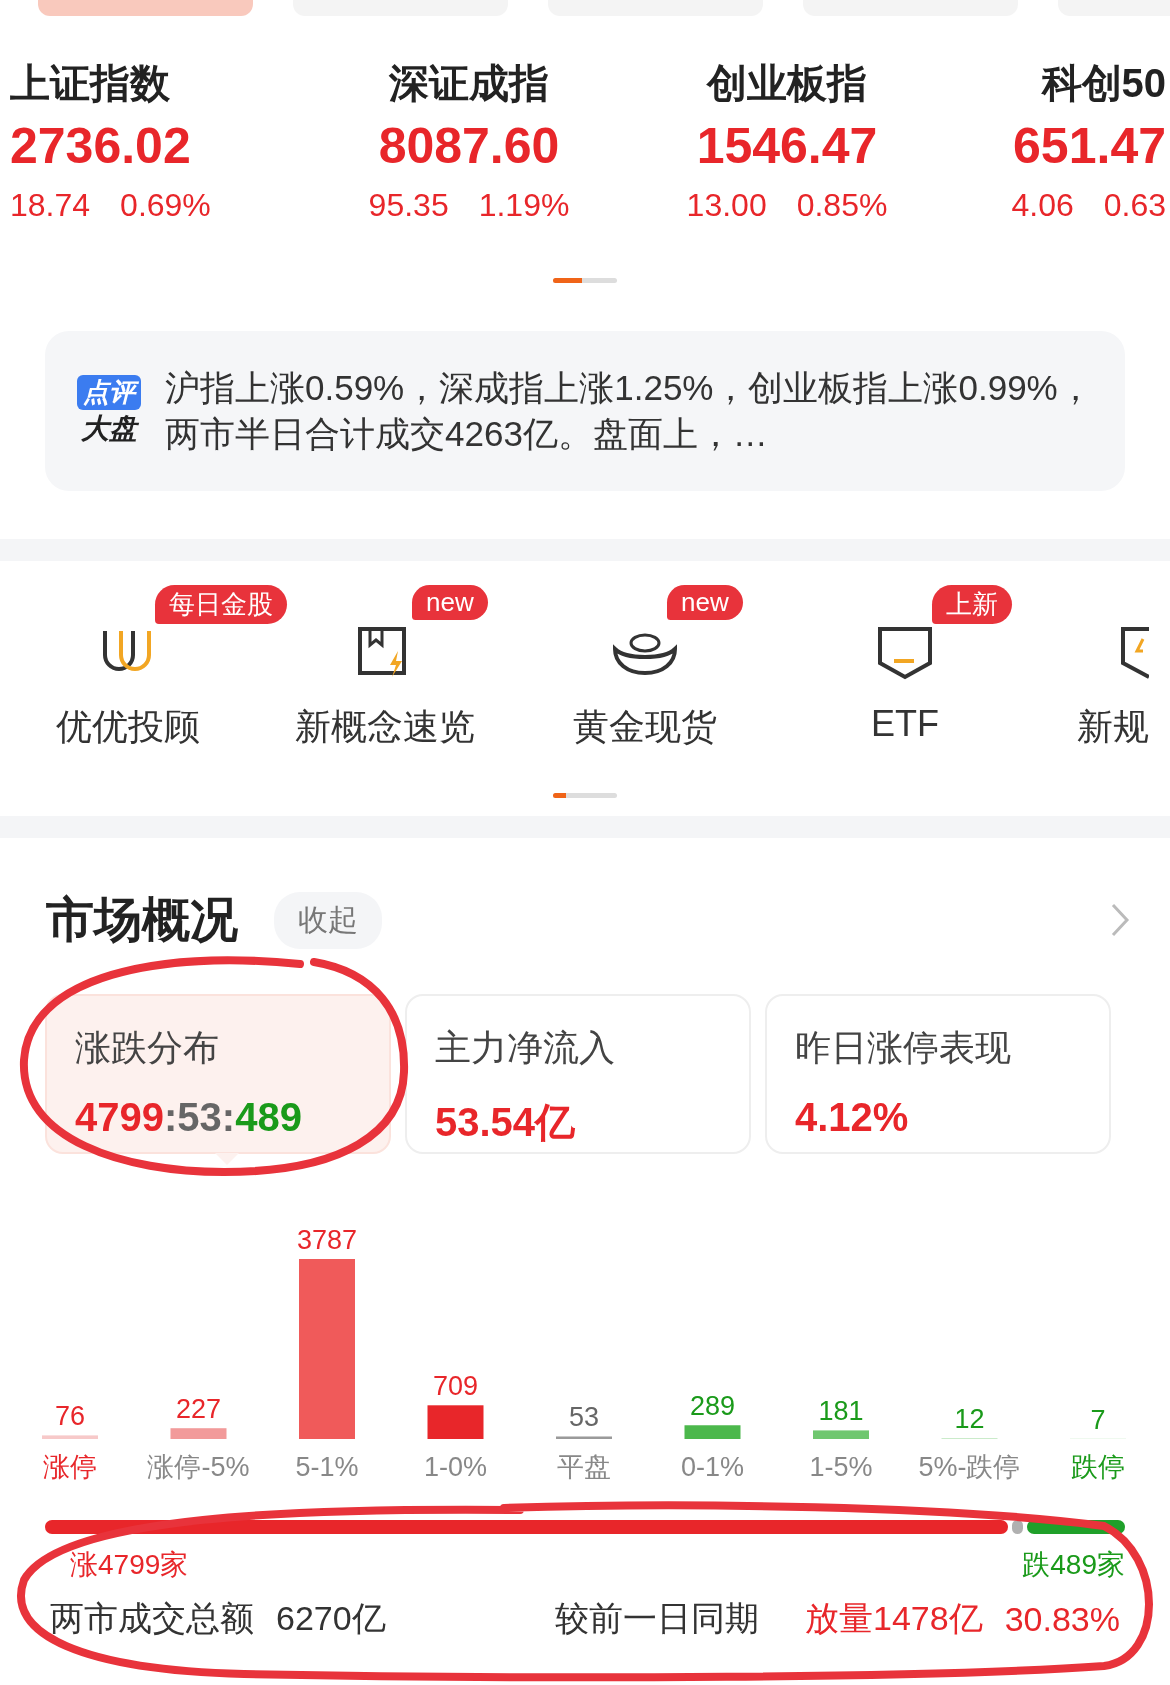 The width and height of the screenshot is (1170, 1685). I want to click on index-percent: 1.19%, so click(524, 205).